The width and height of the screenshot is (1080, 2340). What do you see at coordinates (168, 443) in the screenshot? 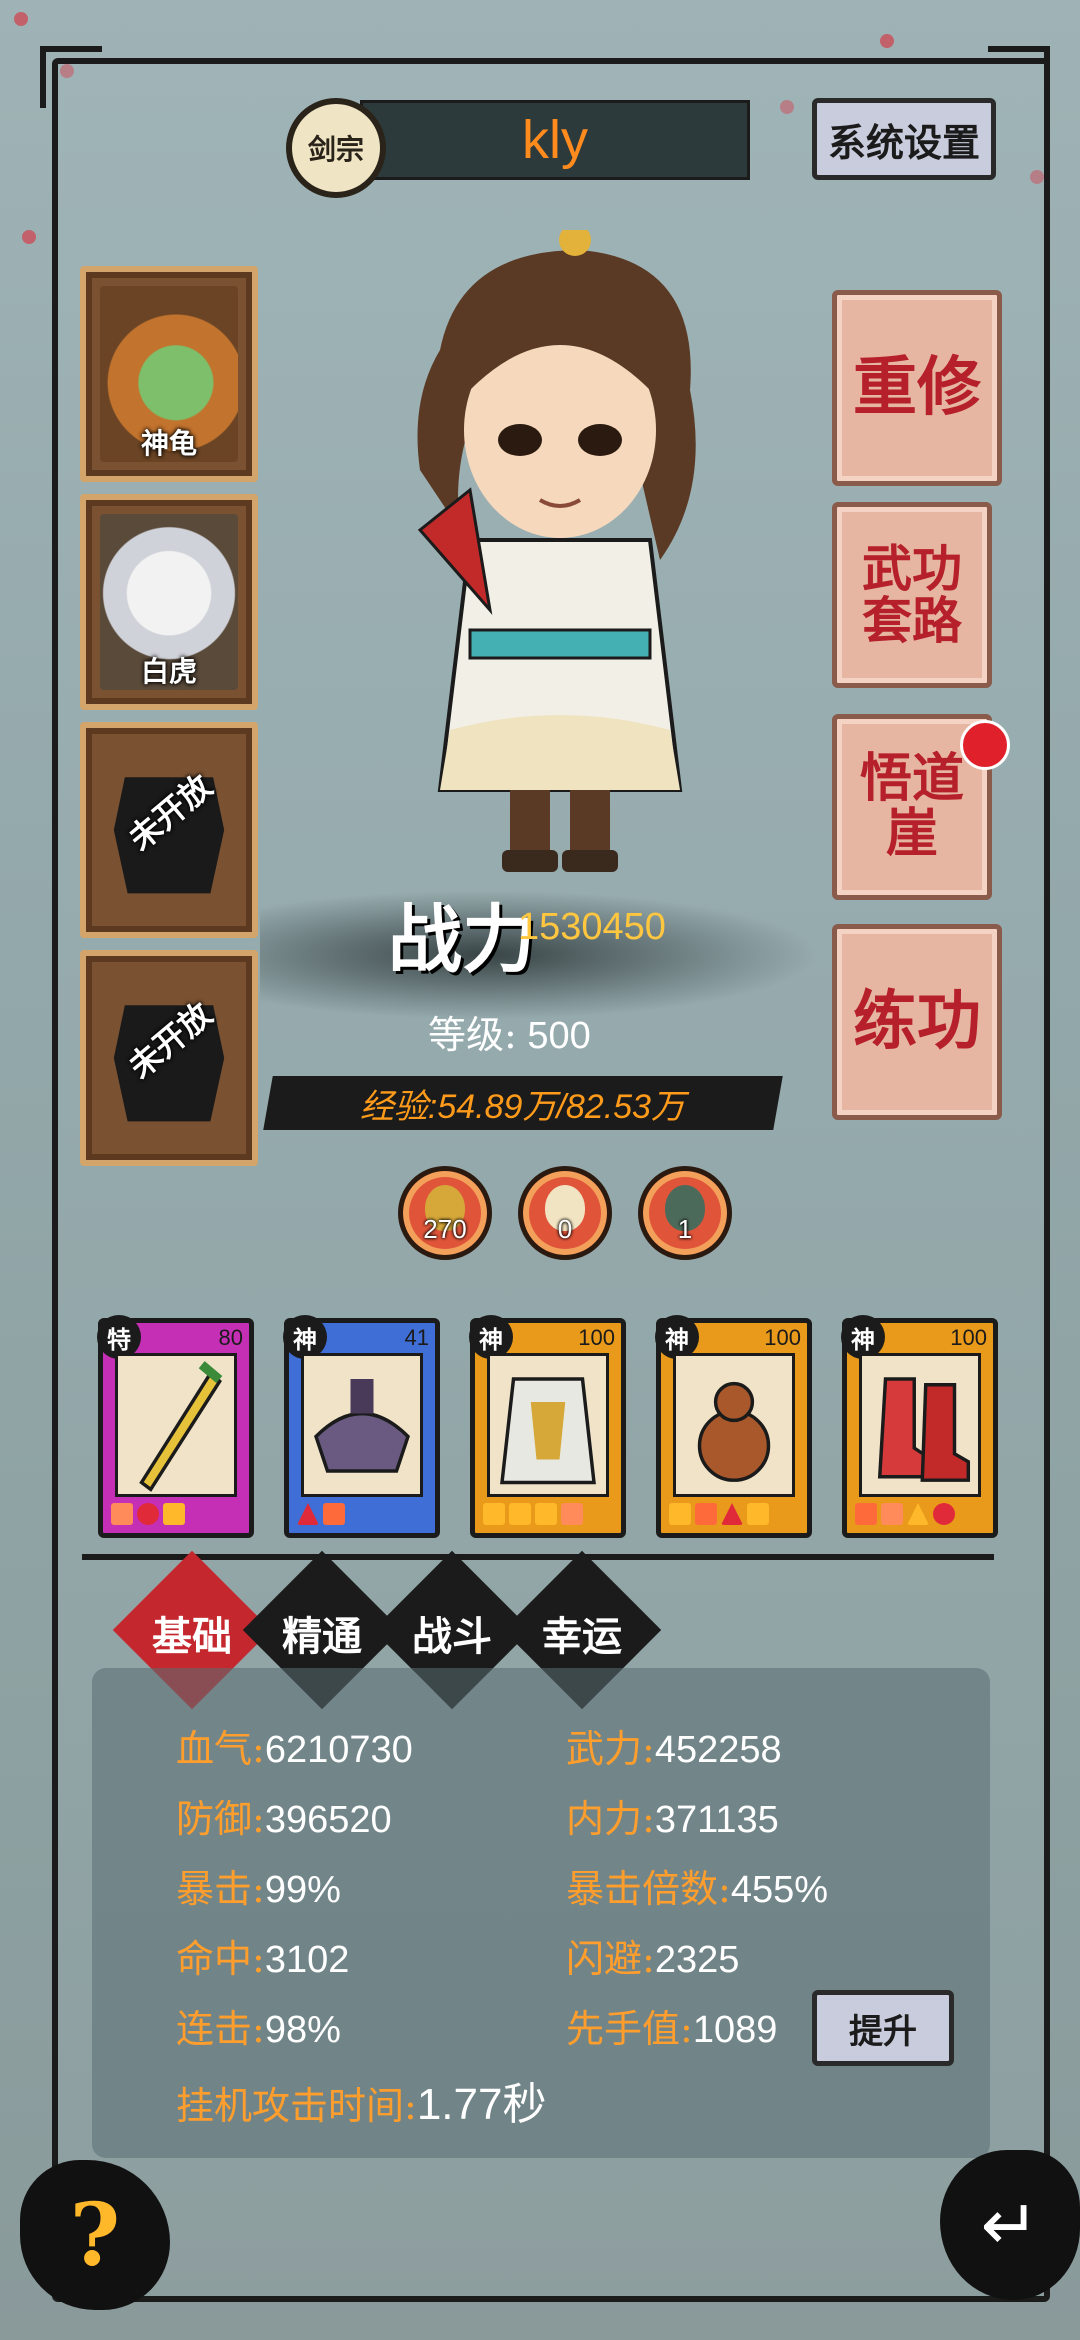
I see `pet-label: 神龟` at bounding box center [168, 443].